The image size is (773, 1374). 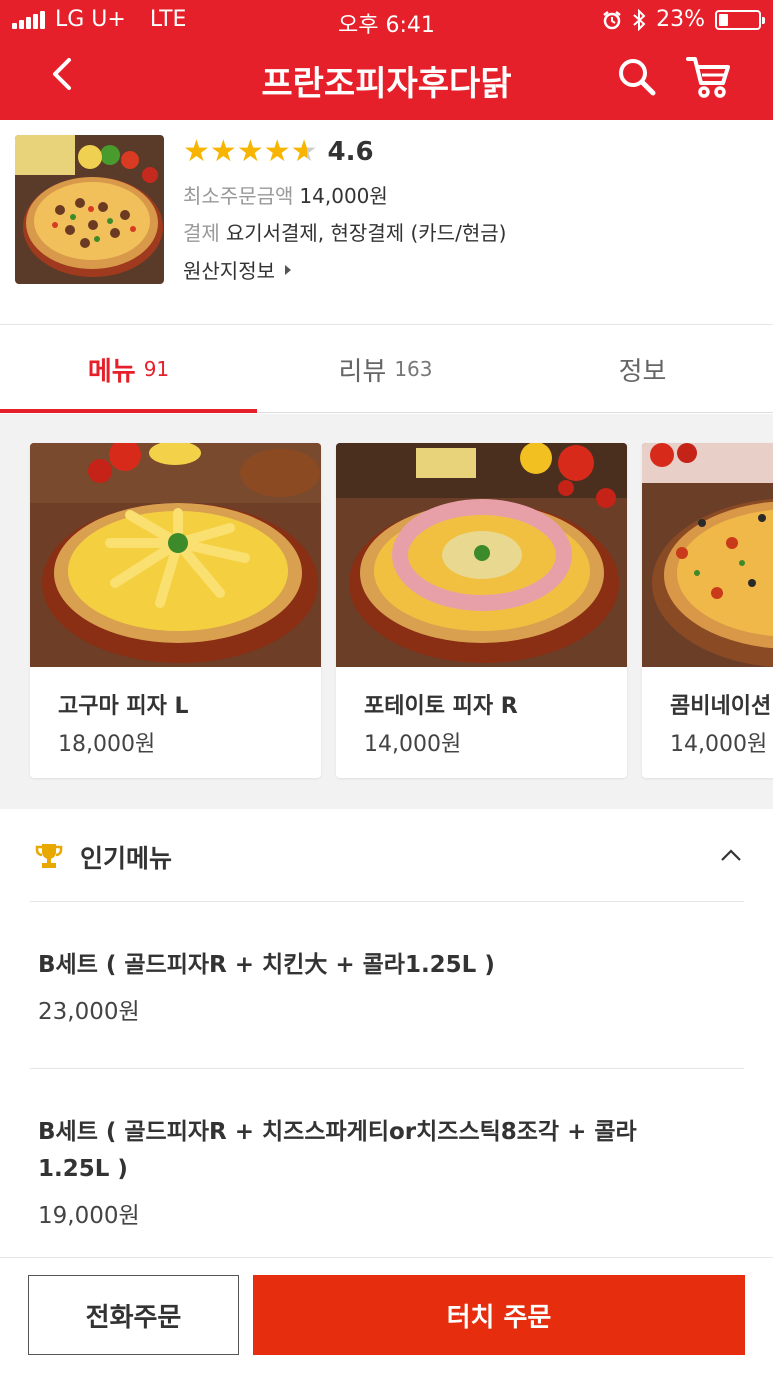 I want to click on chevron-left-icon, so click(x=63, y=75).